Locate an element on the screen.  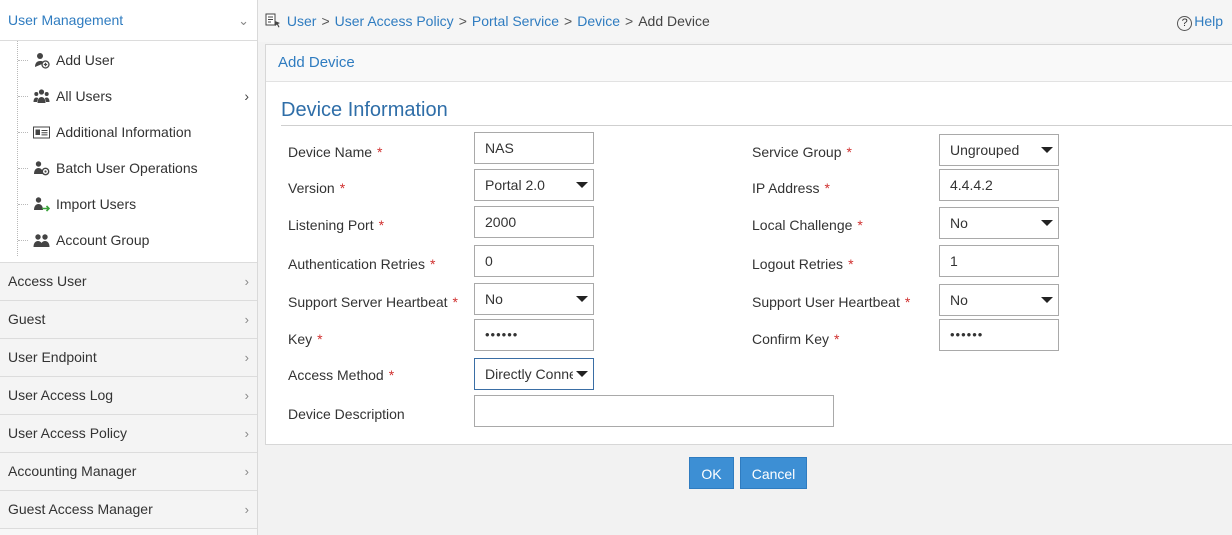
listening-port-label: Listening Port * is located at coordinates (336, 225).